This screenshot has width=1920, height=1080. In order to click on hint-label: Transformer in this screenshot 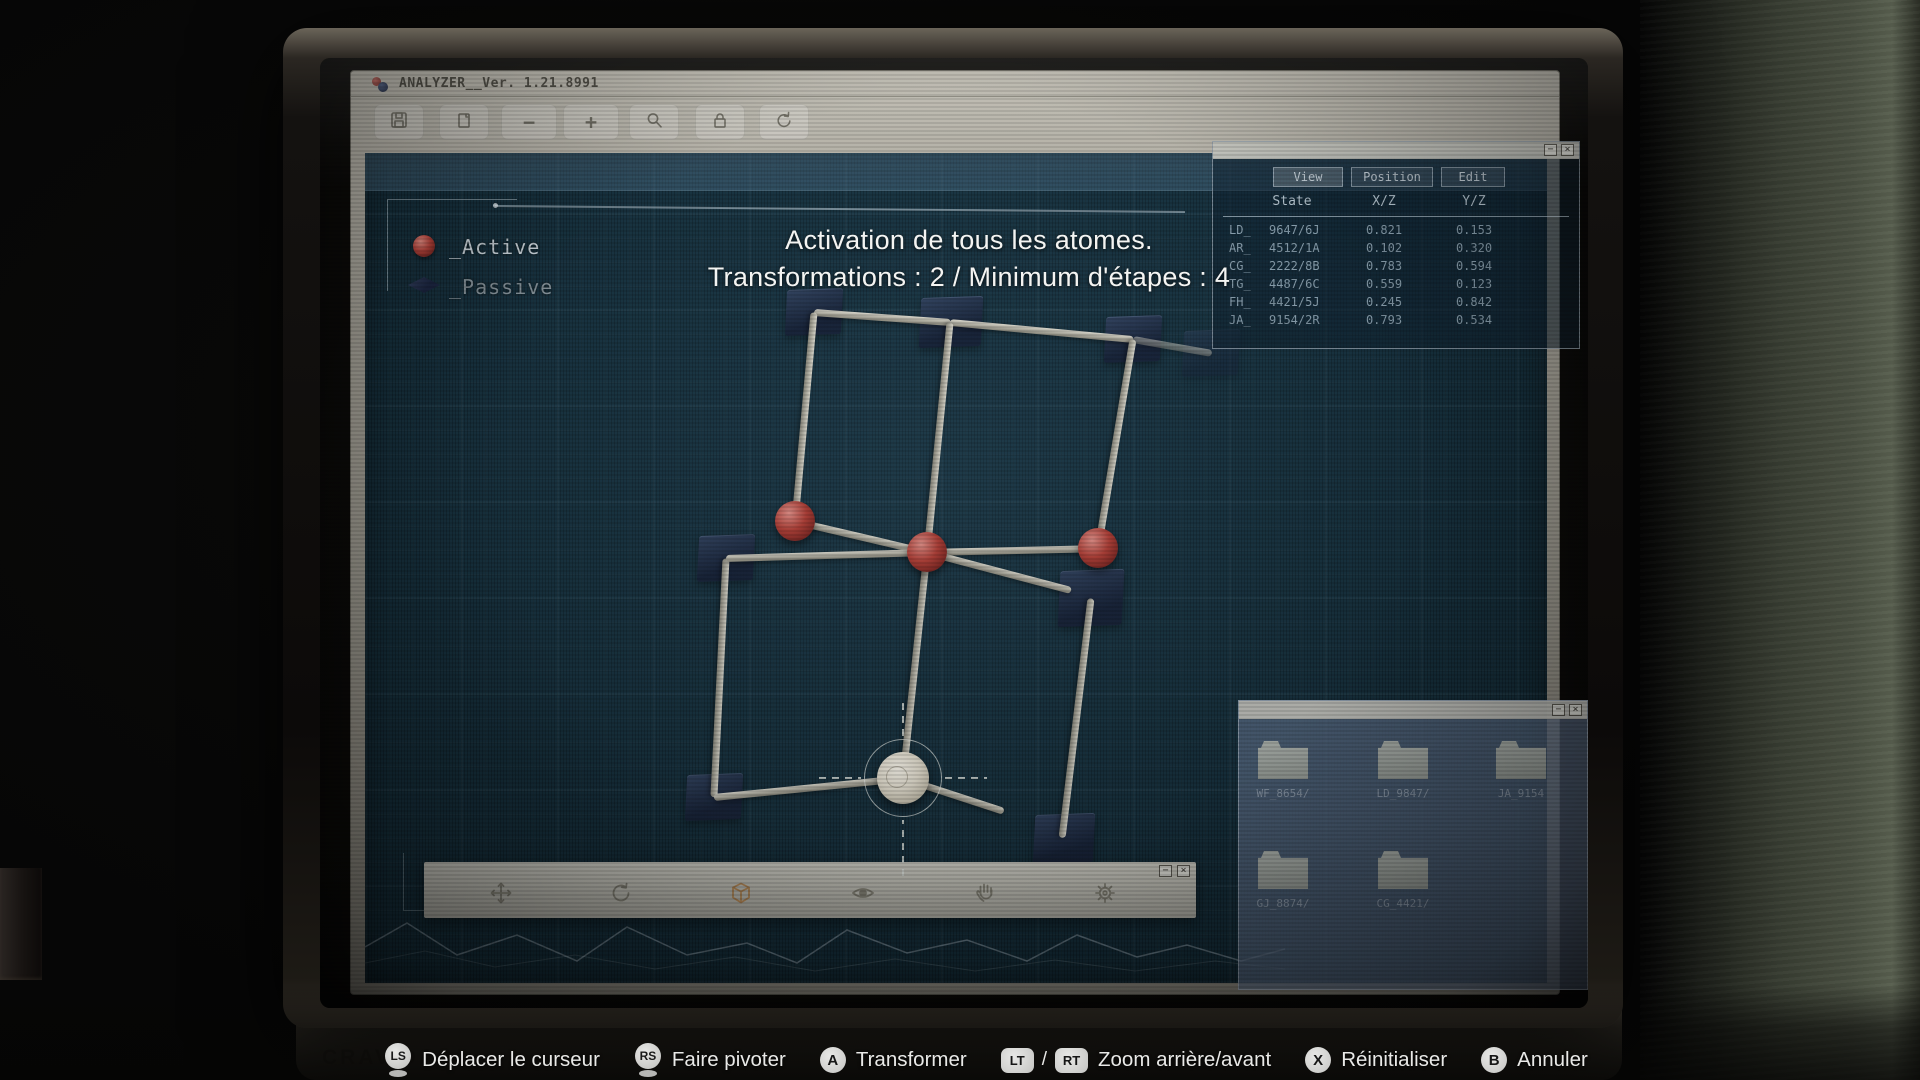, I will do `click(911, 1059)`.